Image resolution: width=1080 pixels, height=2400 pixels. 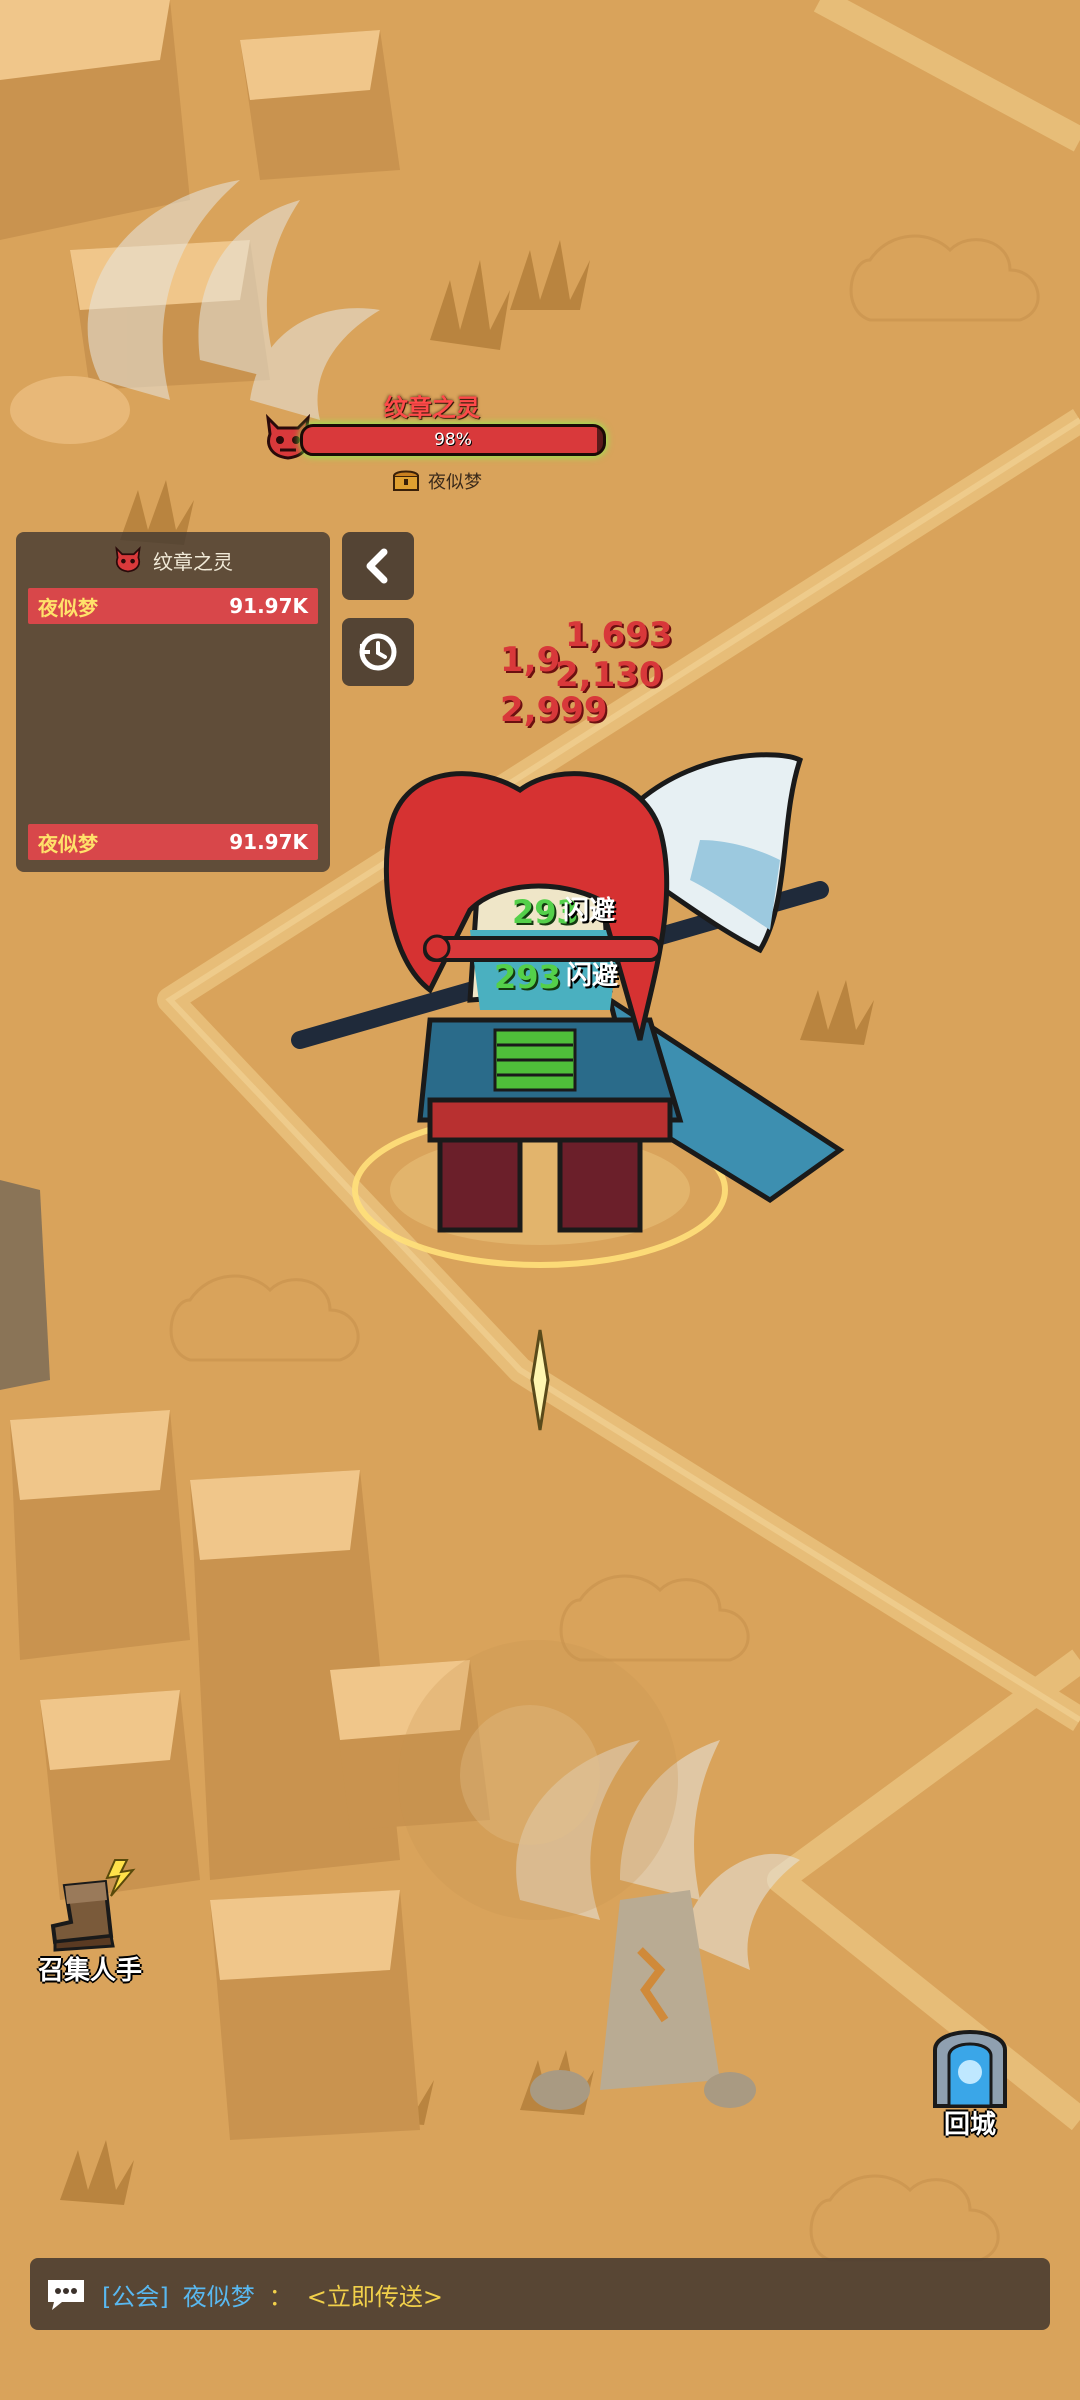 I want to click on collapse-panel-button, so click(x=378, y=566).